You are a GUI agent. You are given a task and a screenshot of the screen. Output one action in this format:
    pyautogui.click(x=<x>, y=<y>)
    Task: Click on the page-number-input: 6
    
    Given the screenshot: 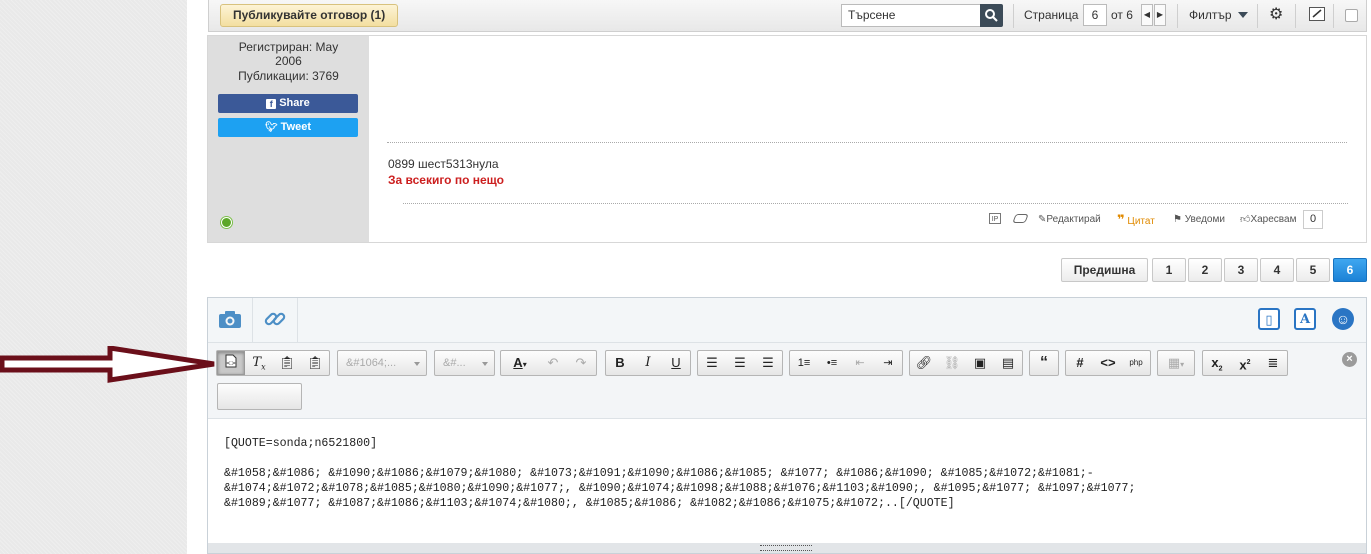 What is the action you would take?
    pyautogui.click(x=1095, y=15)
    